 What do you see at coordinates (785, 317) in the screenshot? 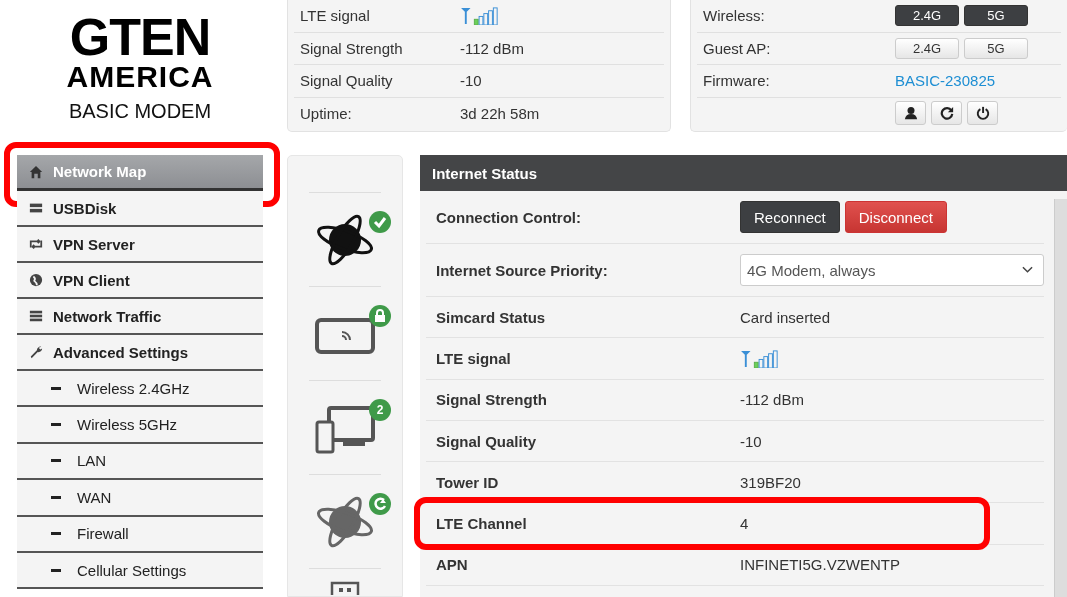
I see `field-value: Card inserted` at bounding box center [785, 317].